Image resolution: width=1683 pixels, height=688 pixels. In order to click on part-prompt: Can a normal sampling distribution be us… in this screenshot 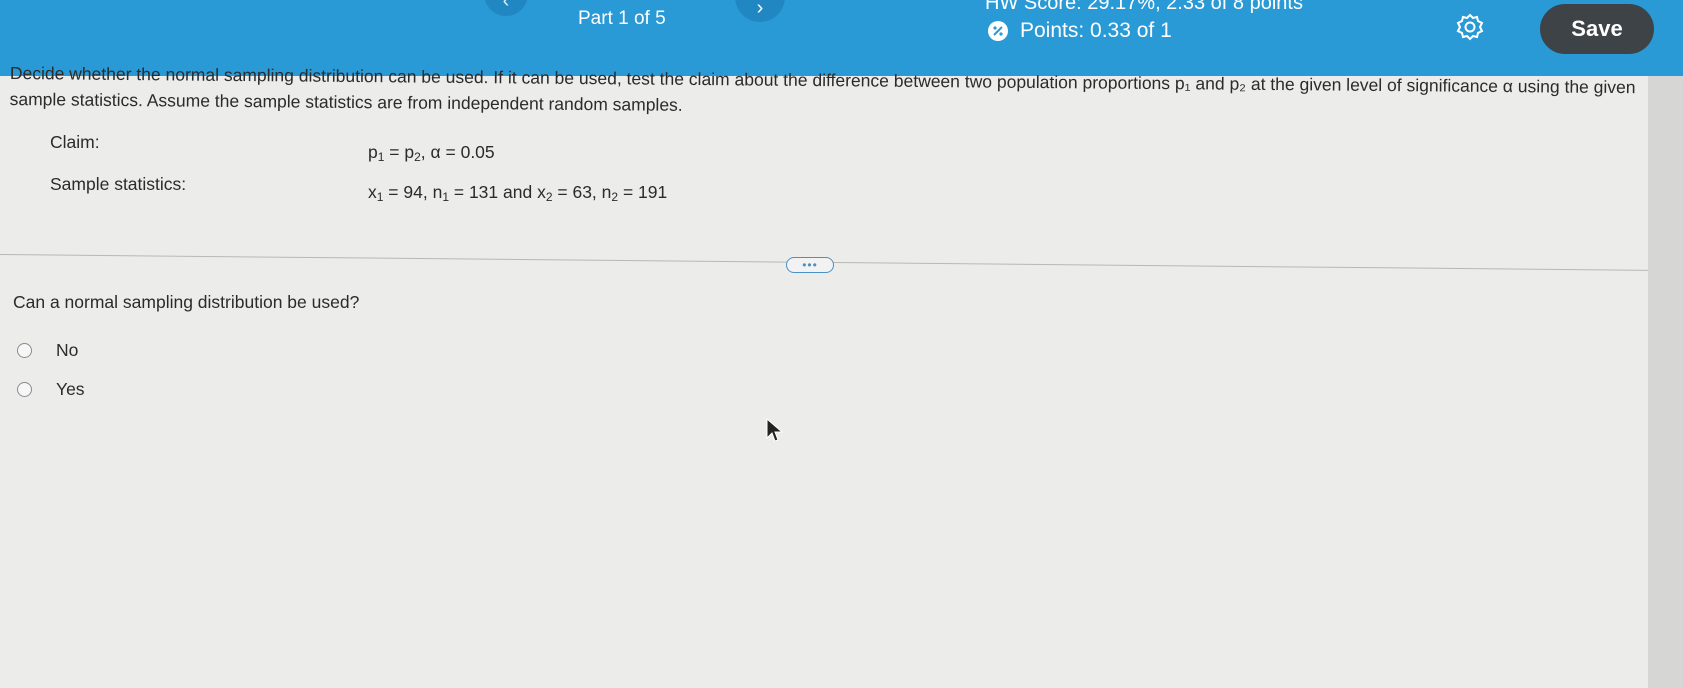, I will do `click(186, 302)`.